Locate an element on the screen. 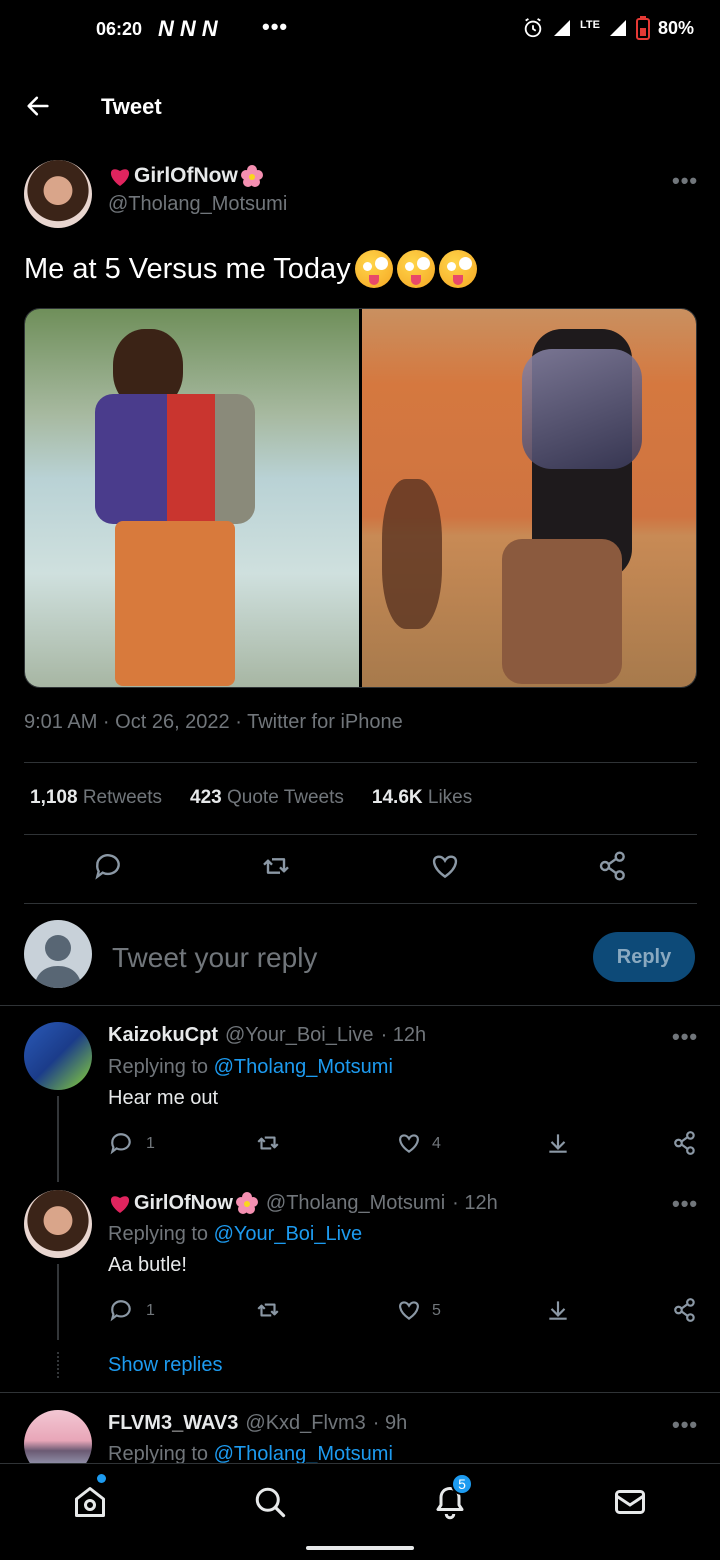  author-name-row: GirlOfNow is located at coordinates (186, 176).